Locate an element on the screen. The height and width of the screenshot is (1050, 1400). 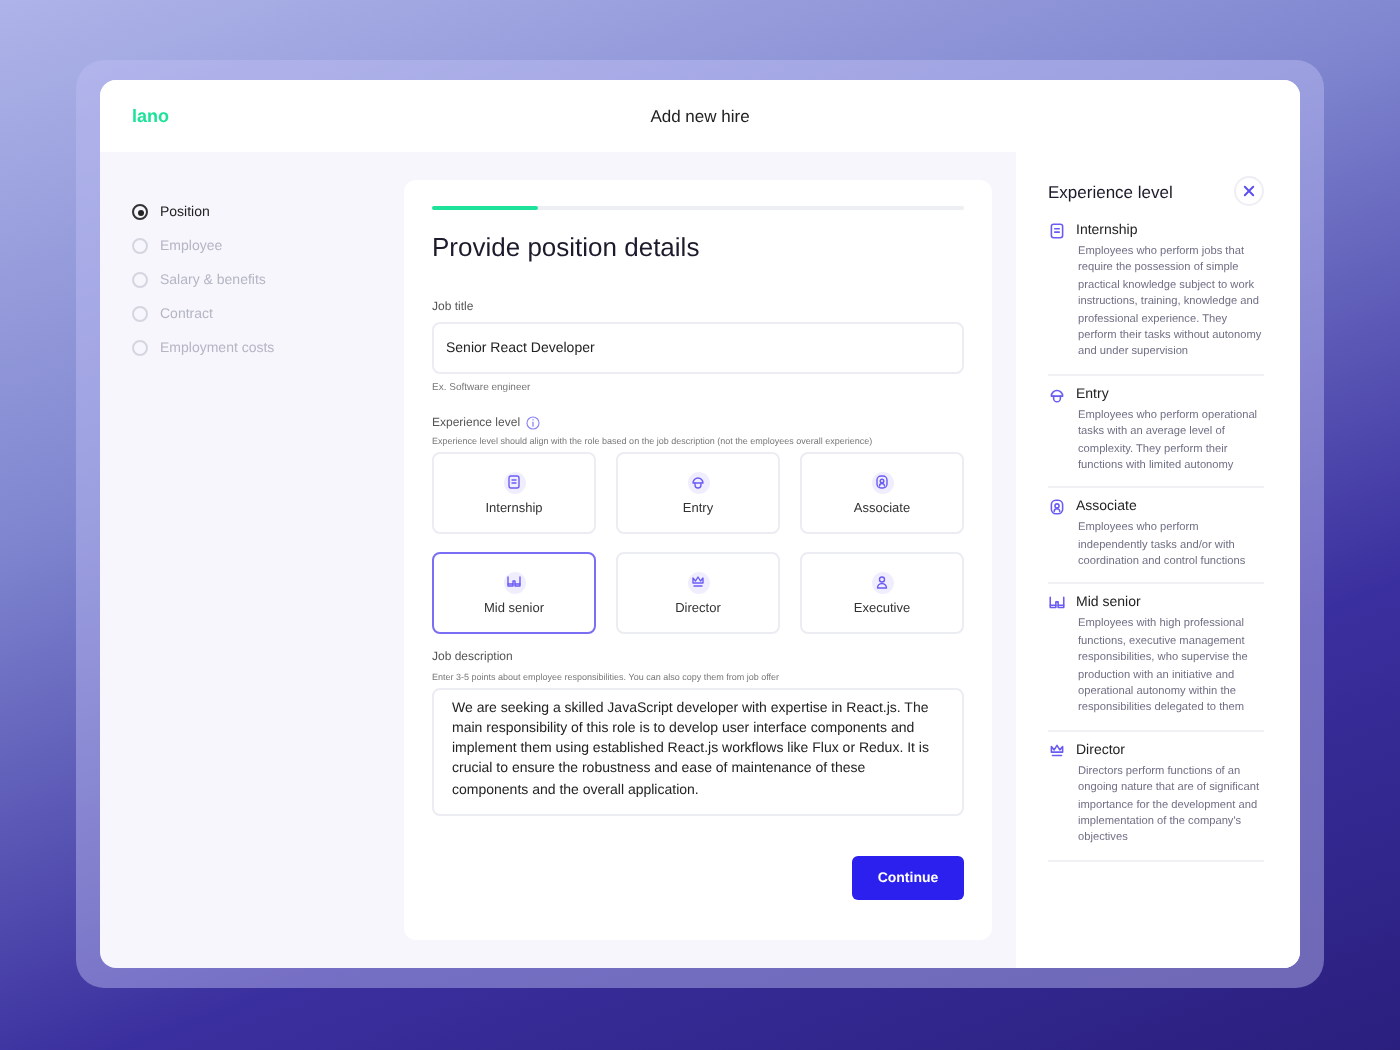
close-button is located at coordinates (1249, 191).